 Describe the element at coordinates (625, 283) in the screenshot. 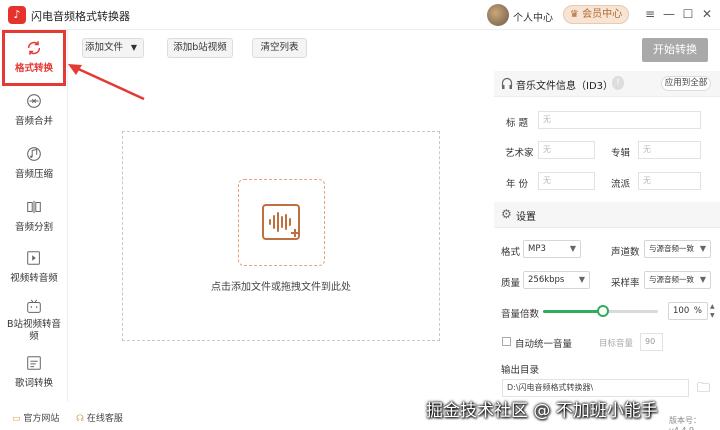

I see `samplerate-label: 采样率` at that location.